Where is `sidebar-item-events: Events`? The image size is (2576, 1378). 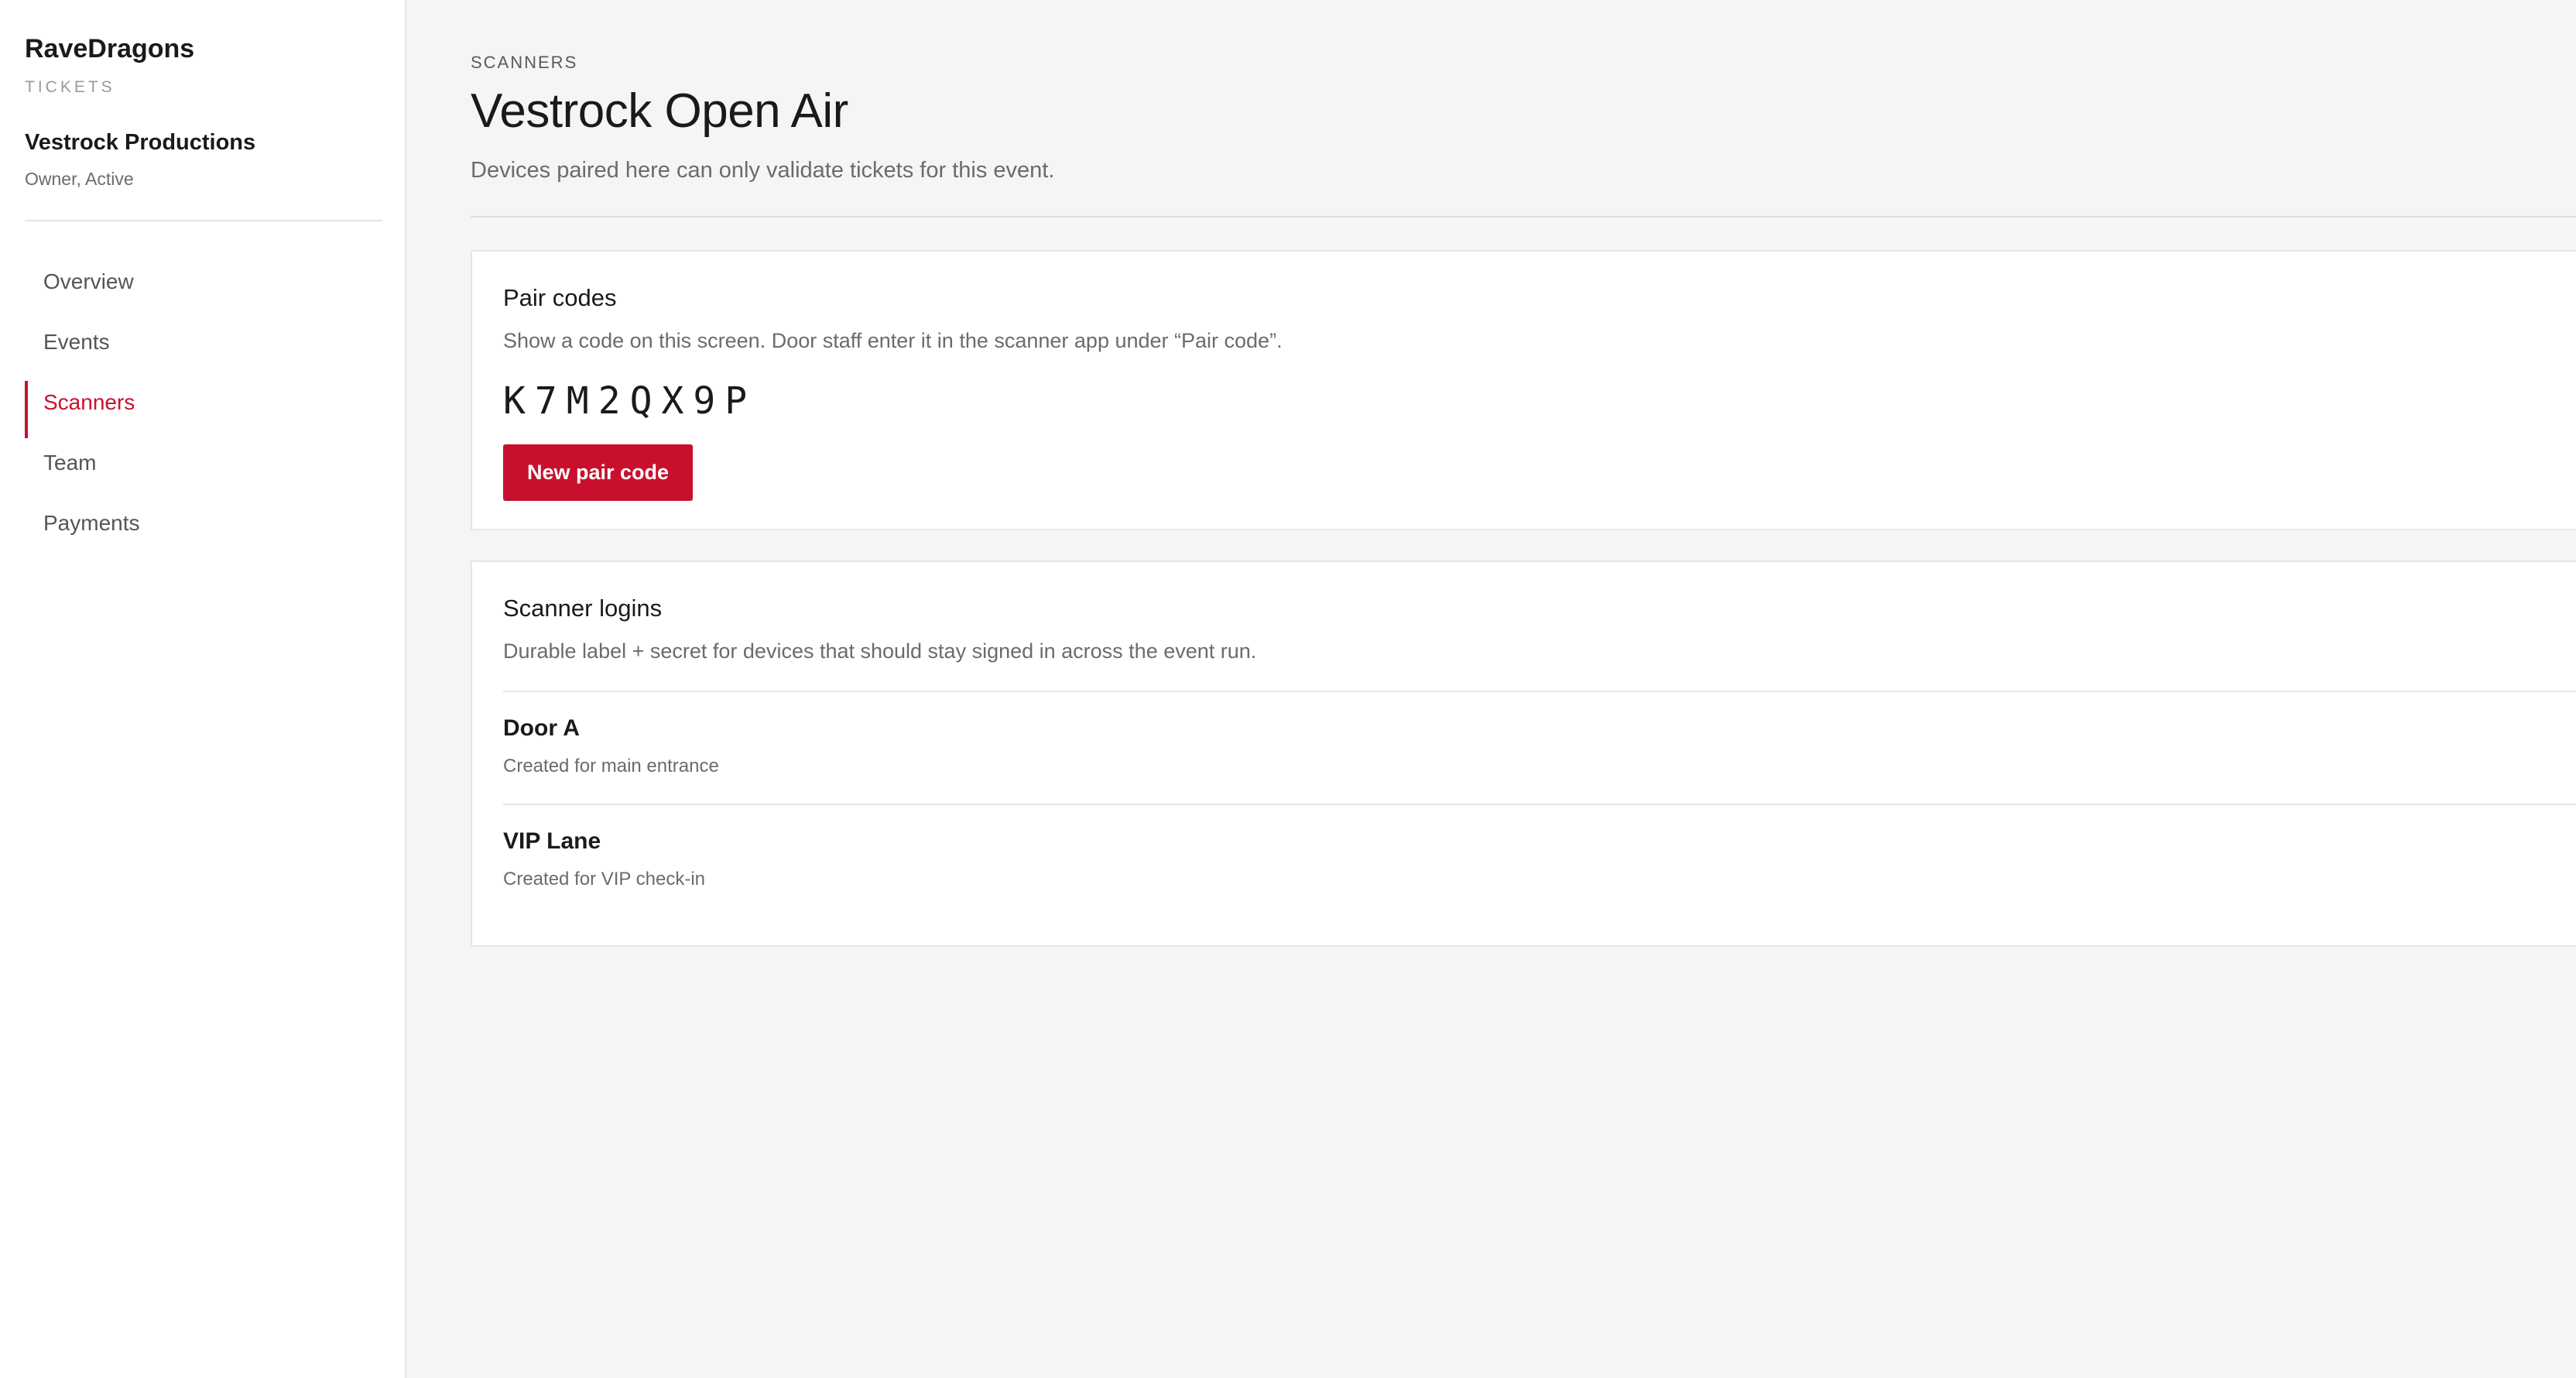
sidebar-item-events: Events is located at coordinates (203, 352).